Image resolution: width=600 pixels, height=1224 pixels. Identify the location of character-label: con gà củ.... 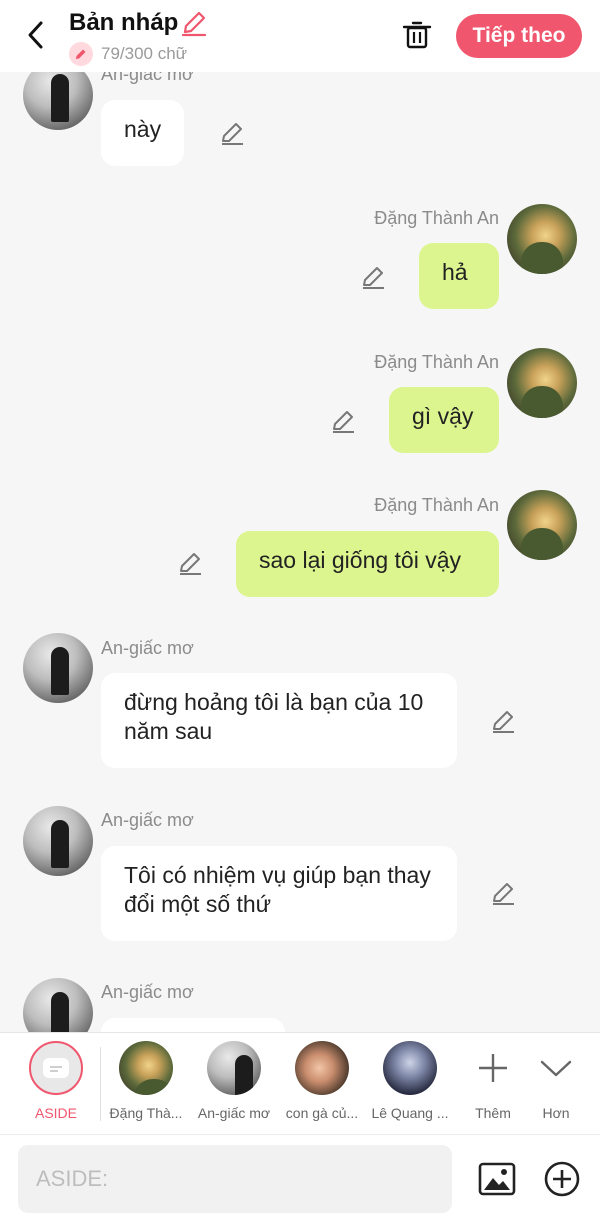
(322, 1113).